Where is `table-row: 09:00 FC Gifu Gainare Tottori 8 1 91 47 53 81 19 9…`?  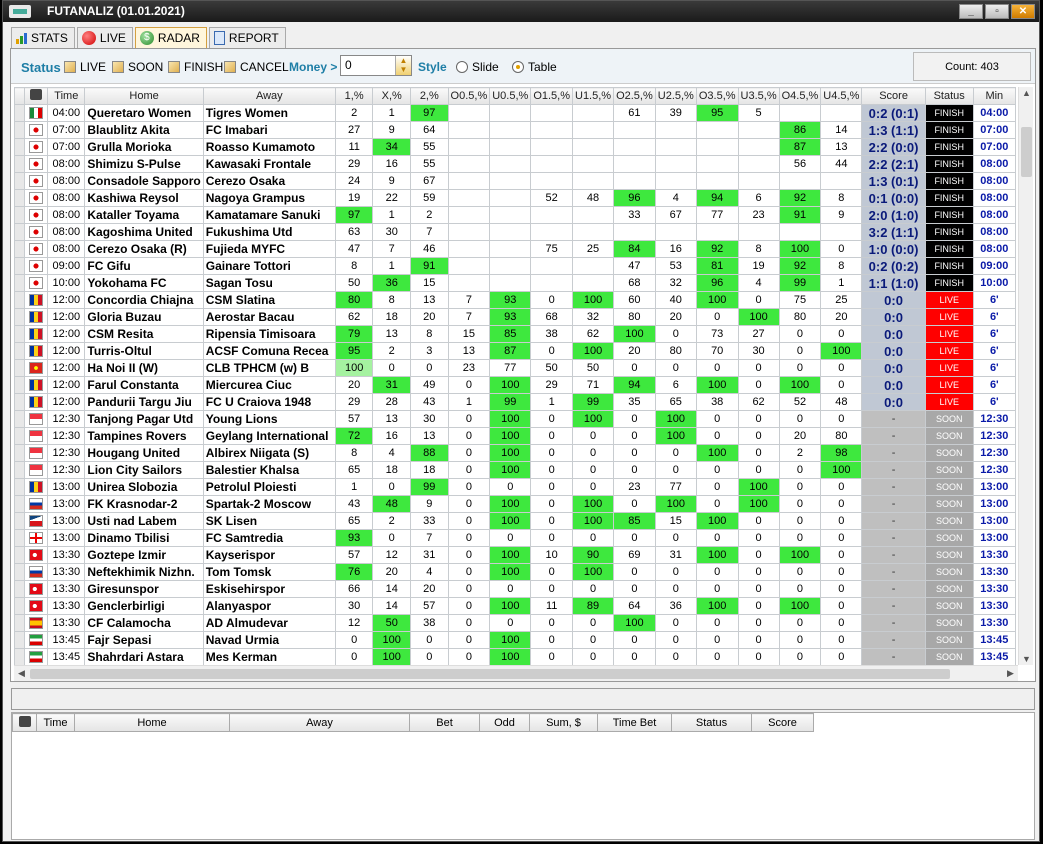 table-row: 09:00 FC Gifu Gainare Tottori 8 1 91 47 53 81 19 9… is located at coordinates (515, 266).